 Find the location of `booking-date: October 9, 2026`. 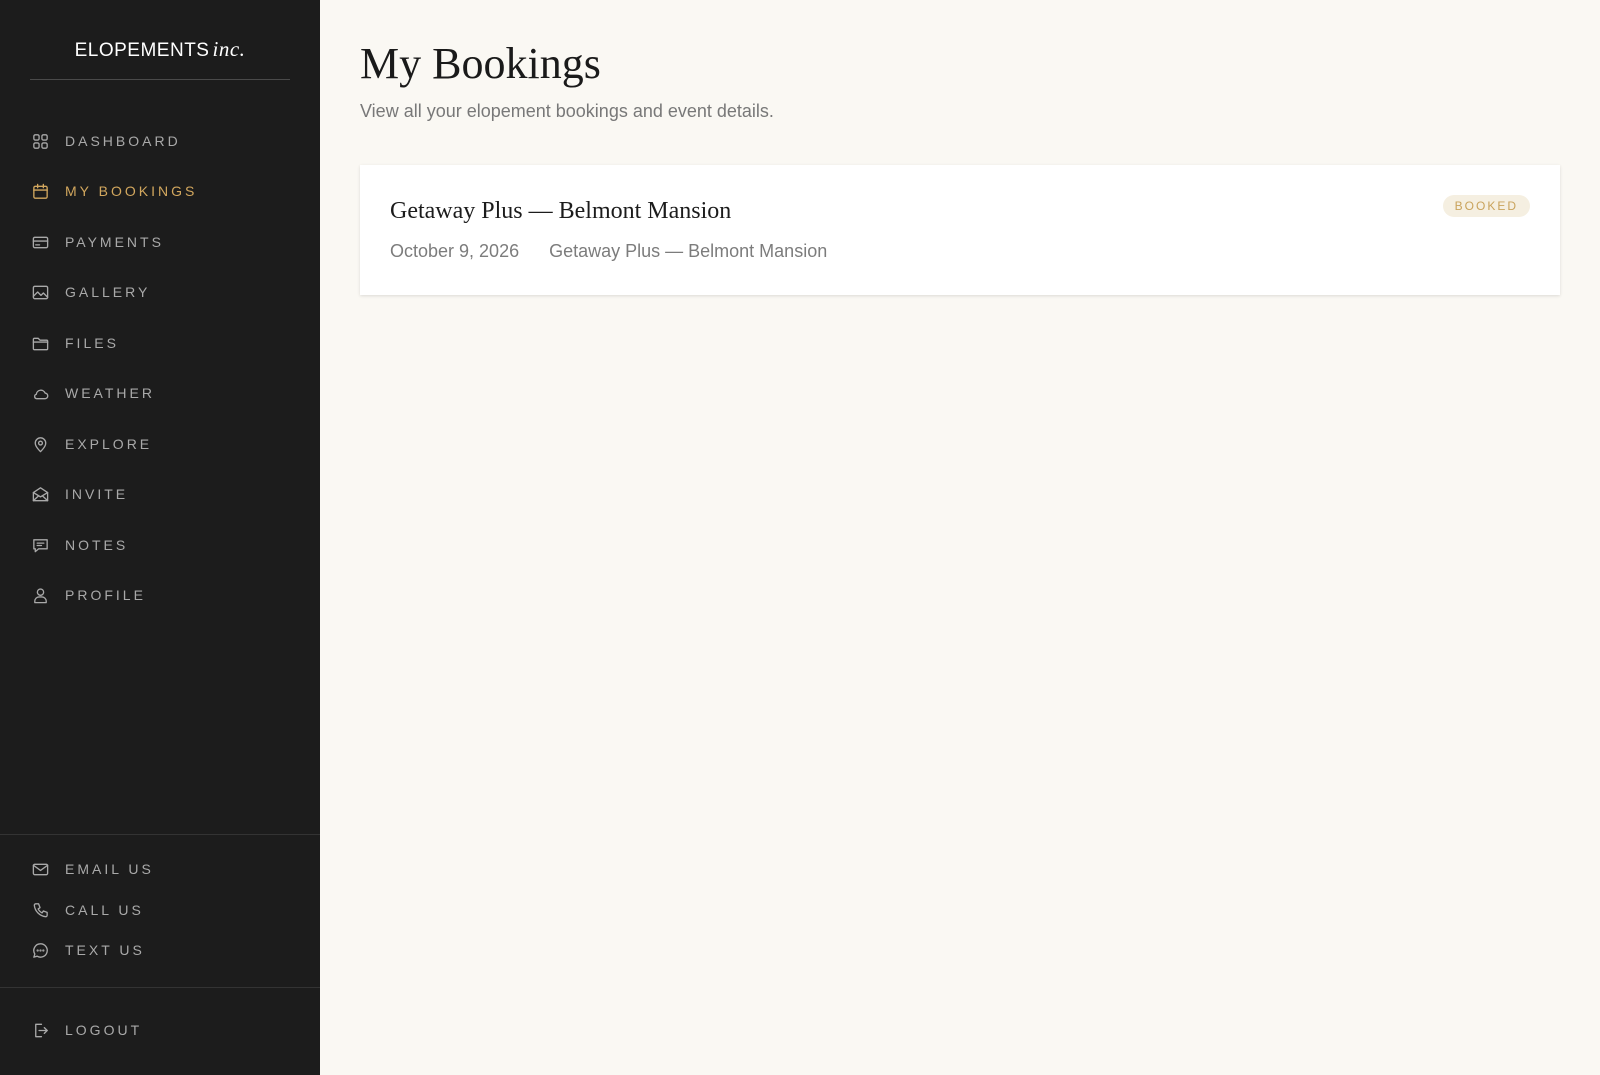

booking-date: October 9, 2026 is located at coordinates (455, 251).